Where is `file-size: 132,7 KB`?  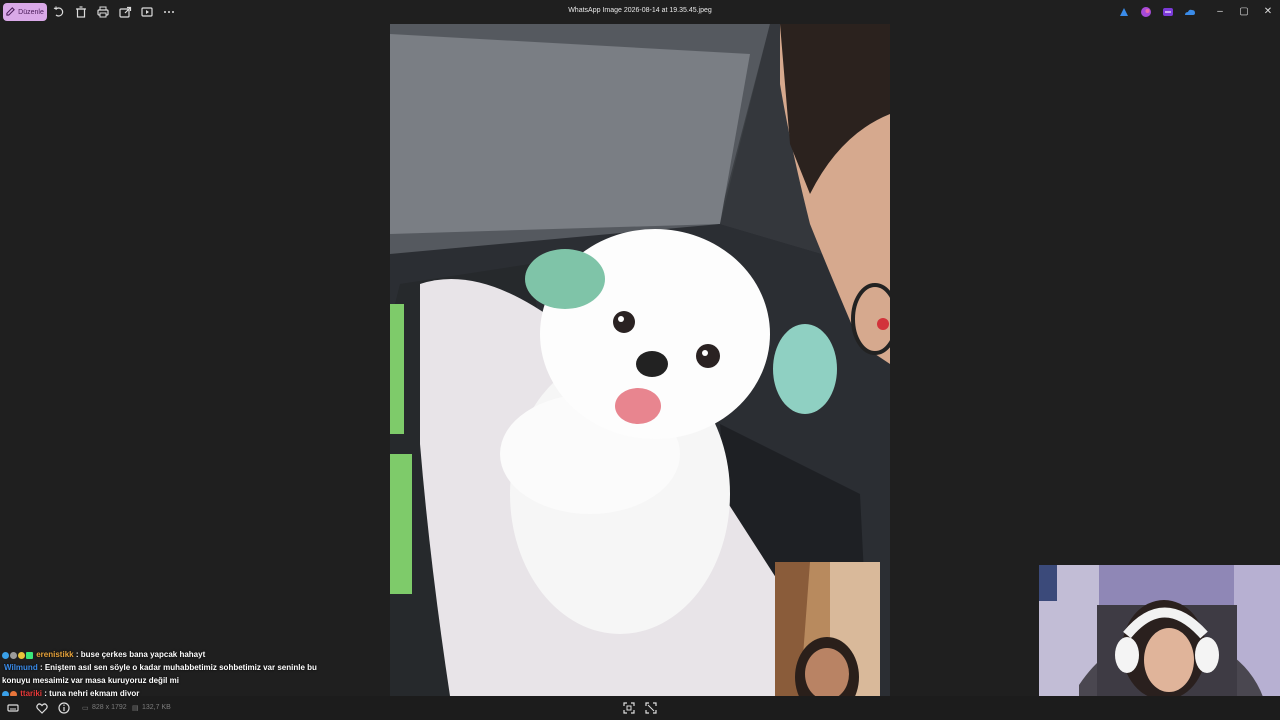 file-size: 132,7 KB is located at coordinates (156, 707).